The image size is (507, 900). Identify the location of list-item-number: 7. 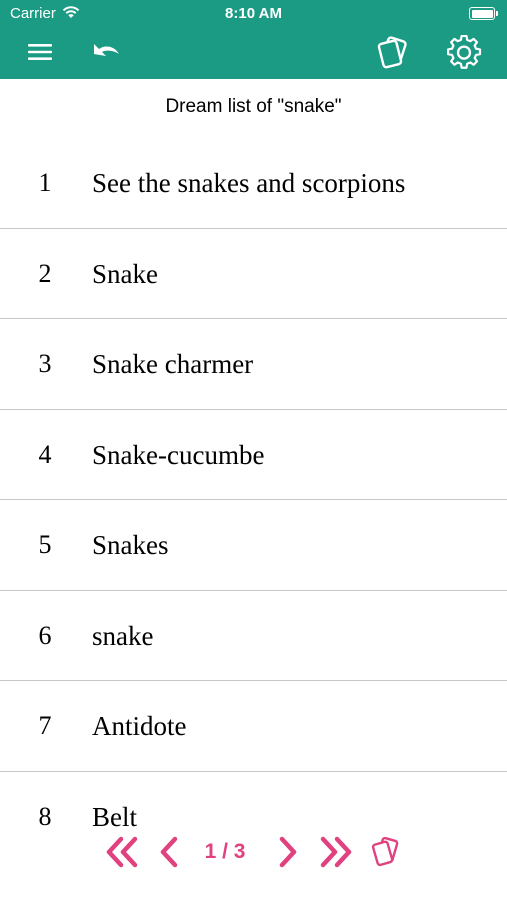
(45, 725).